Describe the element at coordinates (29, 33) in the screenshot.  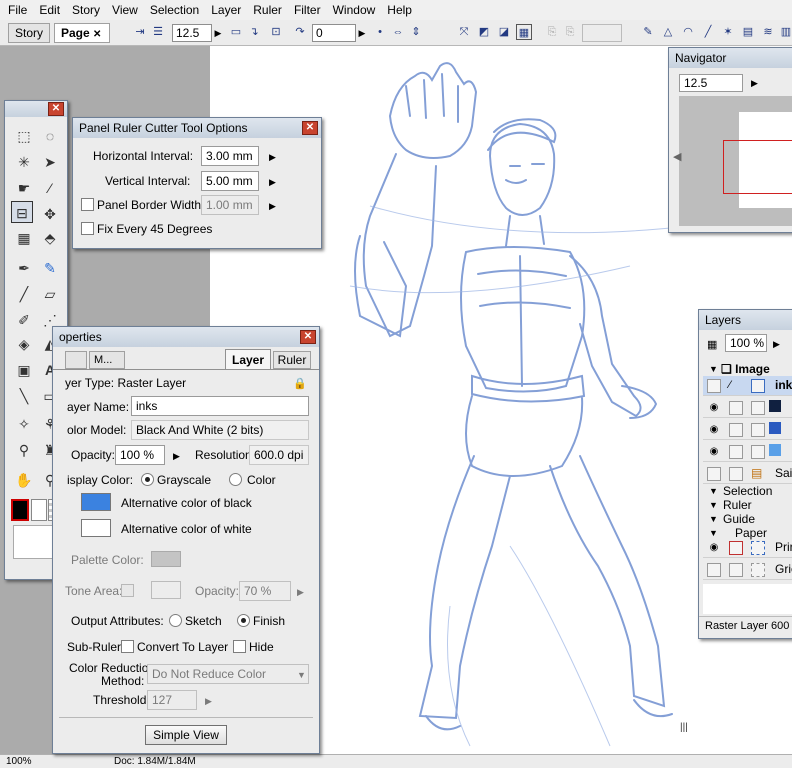
I see `tab-story: Story` at that location.